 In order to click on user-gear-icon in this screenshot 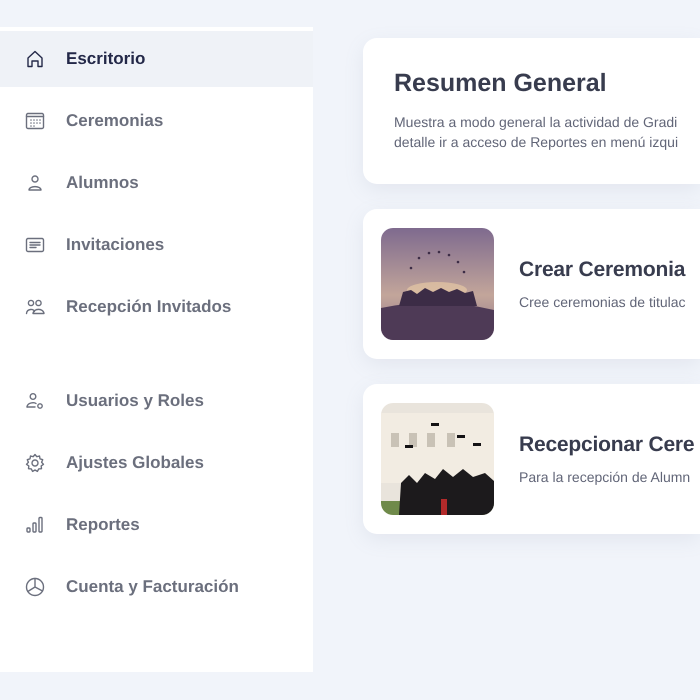, I will do `click(35, 401)`.